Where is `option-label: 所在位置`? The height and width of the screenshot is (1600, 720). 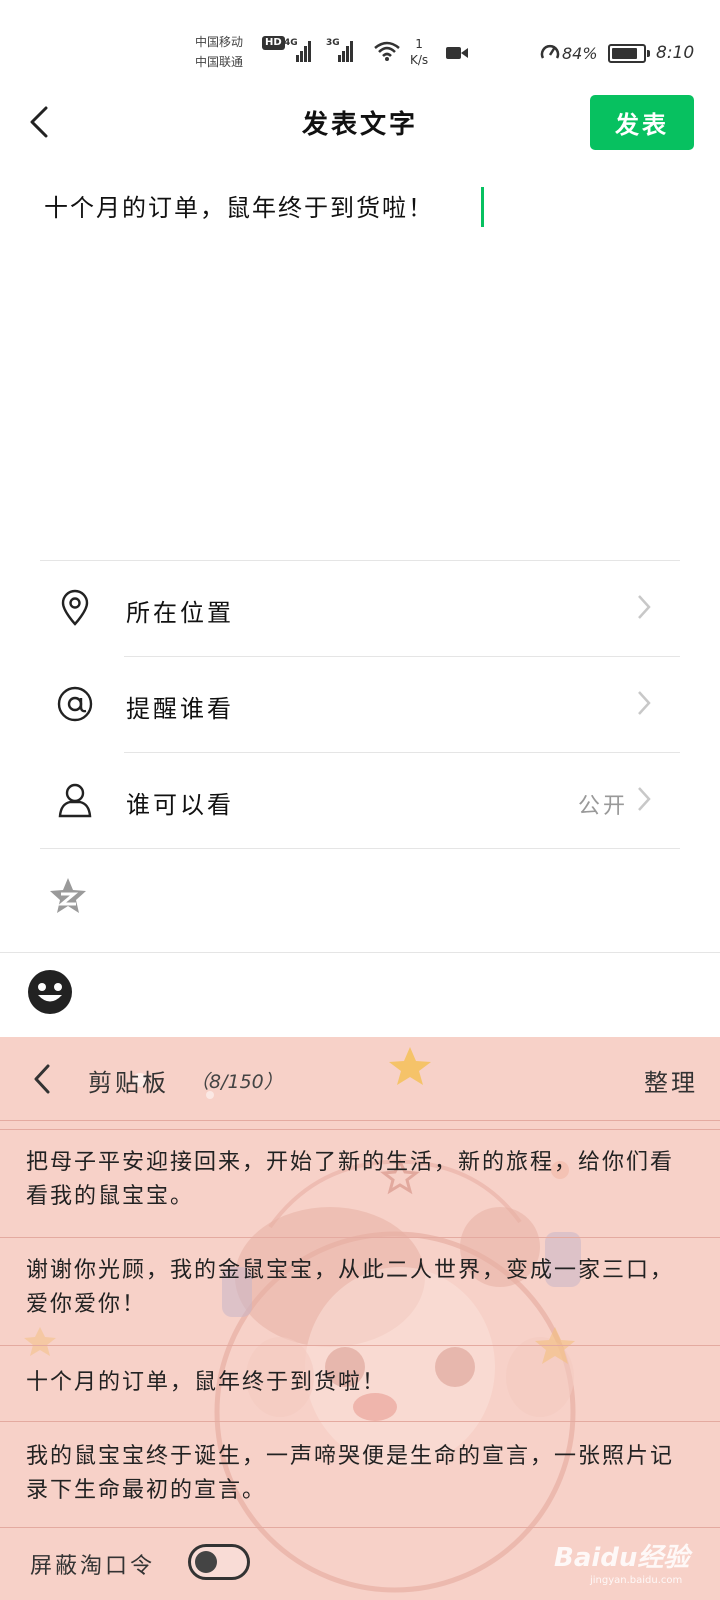 option-label: 所在位置 is located at coordinates (180, 613).